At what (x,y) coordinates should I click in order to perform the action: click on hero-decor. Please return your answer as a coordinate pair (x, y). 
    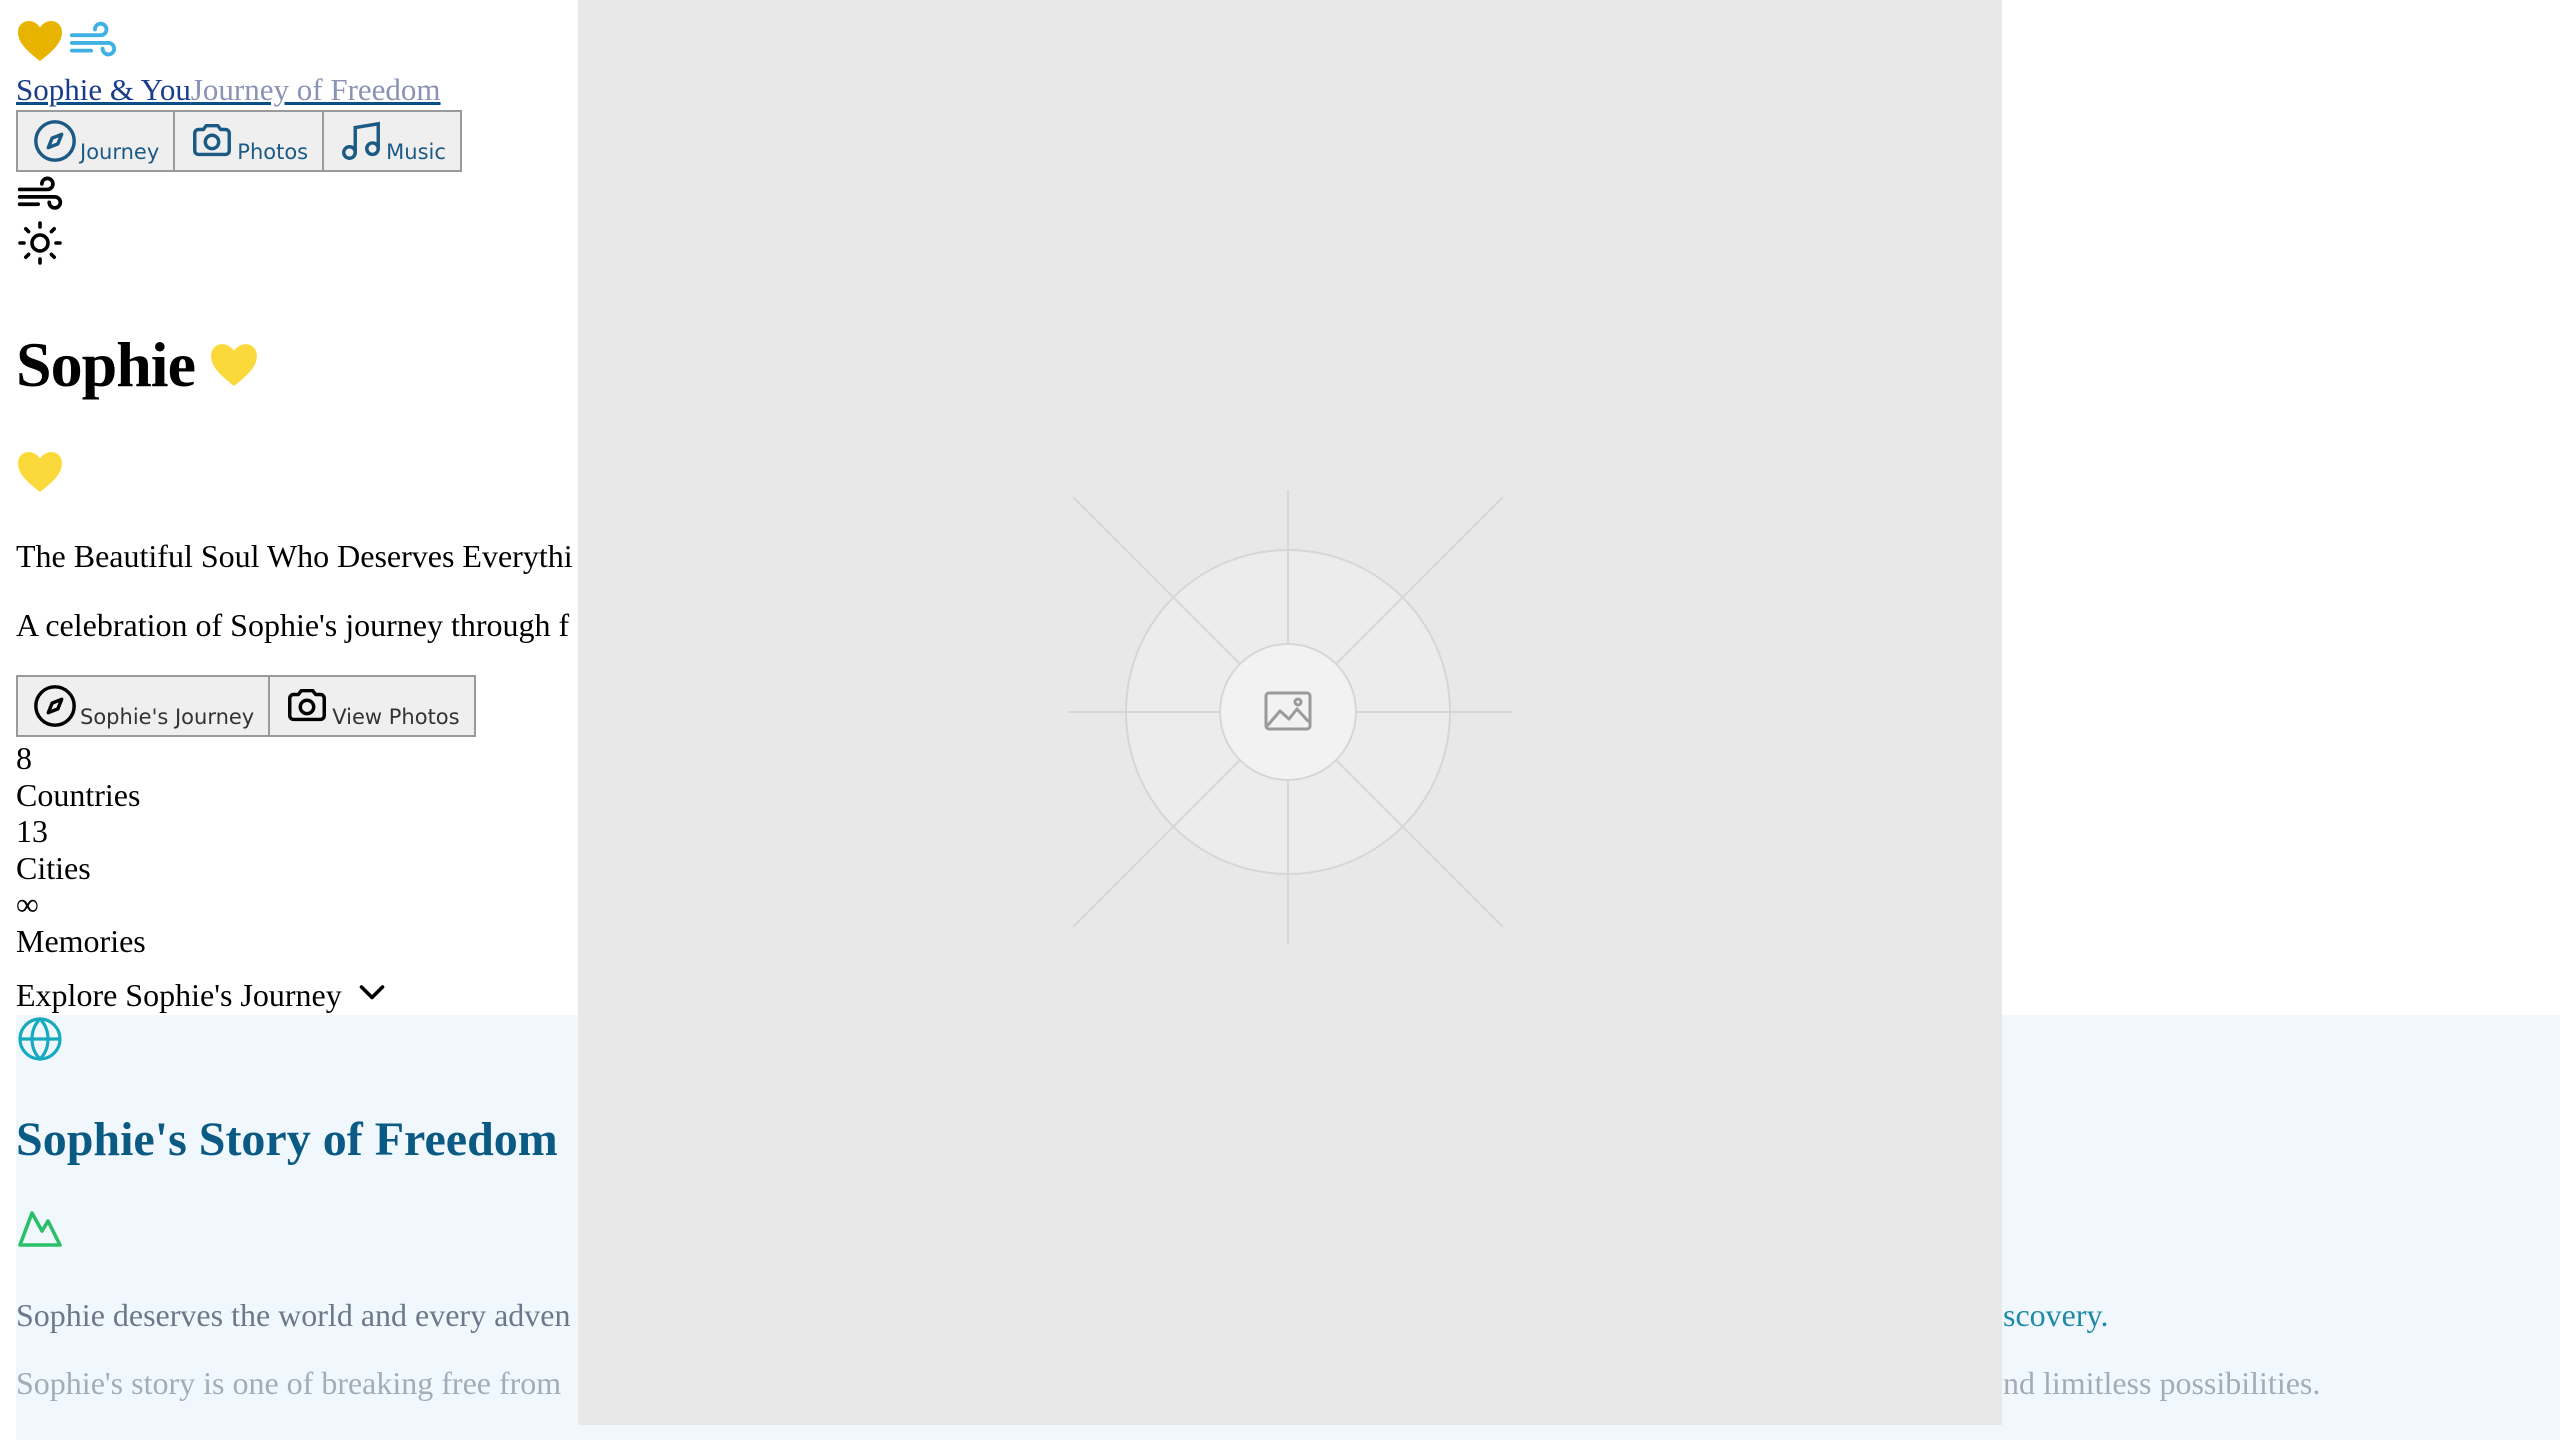
    Looking at the image, I should click on (40, 221).